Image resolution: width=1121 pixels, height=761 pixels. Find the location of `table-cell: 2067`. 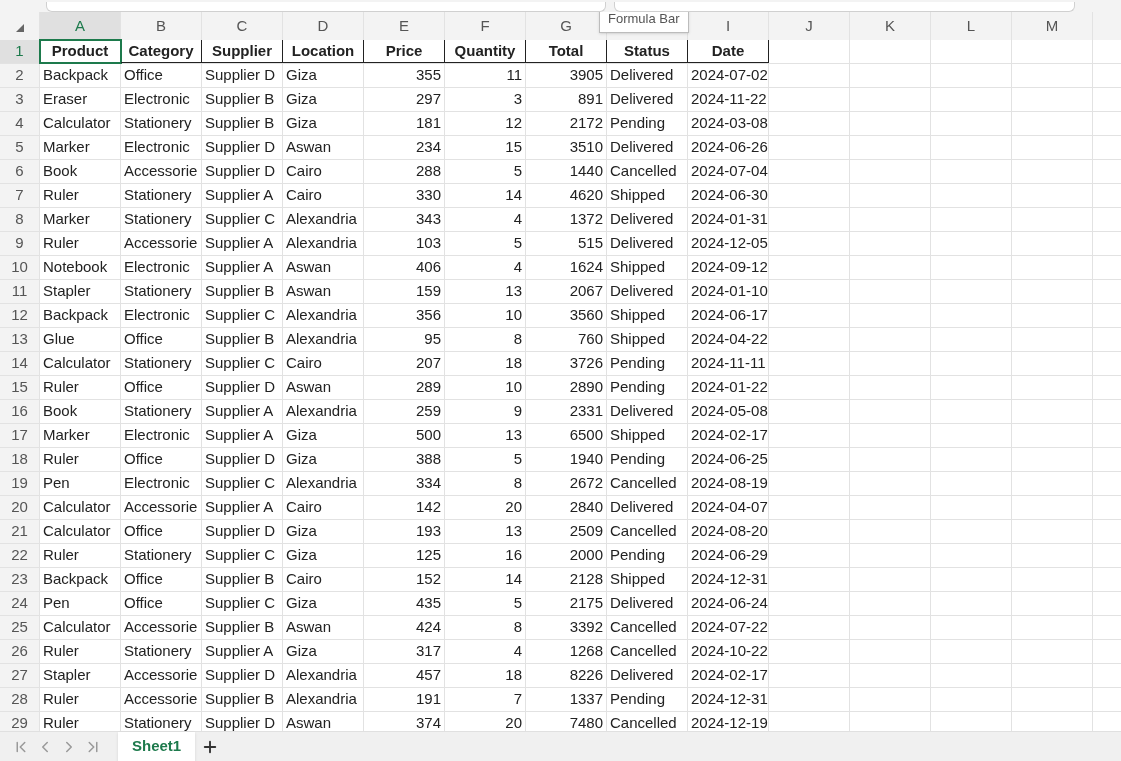

table-cell: 2067 is located at coordinates (566, 291).